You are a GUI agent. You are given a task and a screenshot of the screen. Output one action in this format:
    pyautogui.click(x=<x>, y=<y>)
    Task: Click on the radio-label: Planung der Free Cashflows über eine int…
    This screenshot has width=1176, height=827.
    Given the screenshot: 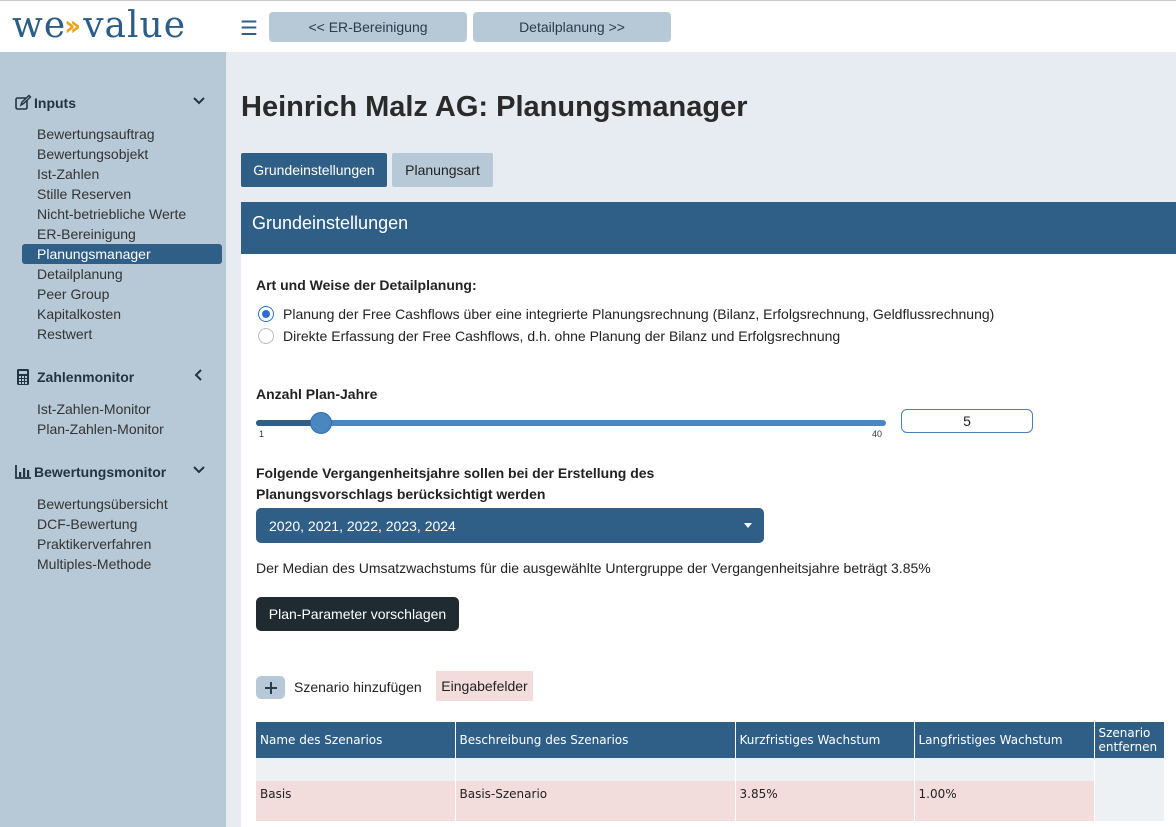 What is the action you would take?
    pyautogui.click(x=639, y=314)
    